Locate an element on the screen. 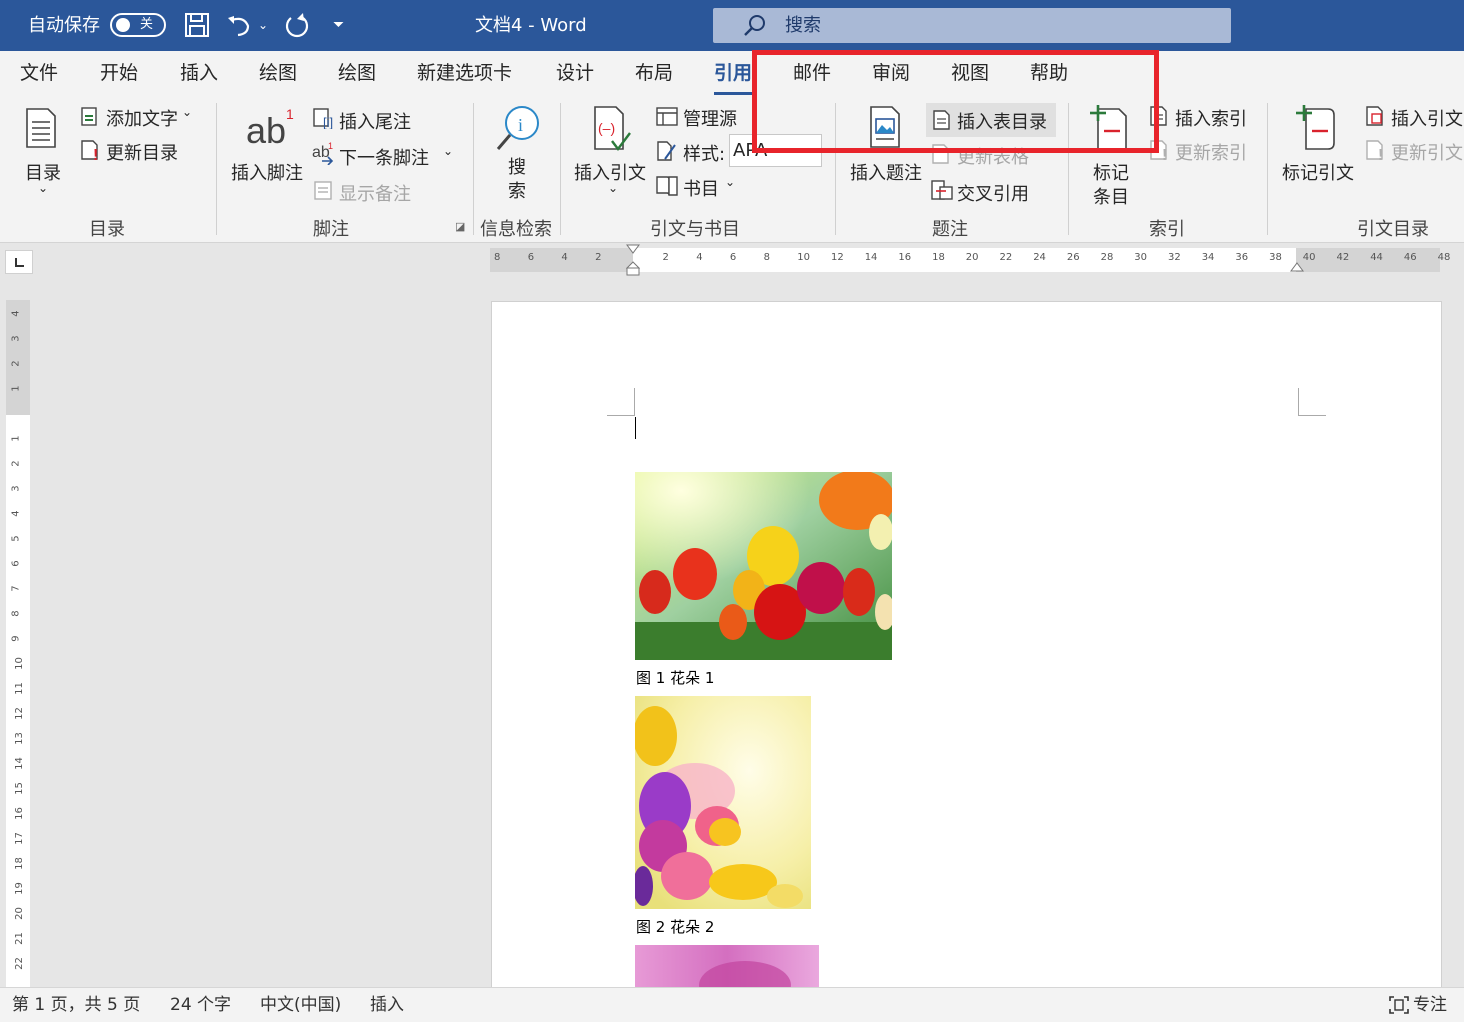 The height and width of the screenshot is (1022, 1464). style-label: 样式: is located at coordinates (704, 154).